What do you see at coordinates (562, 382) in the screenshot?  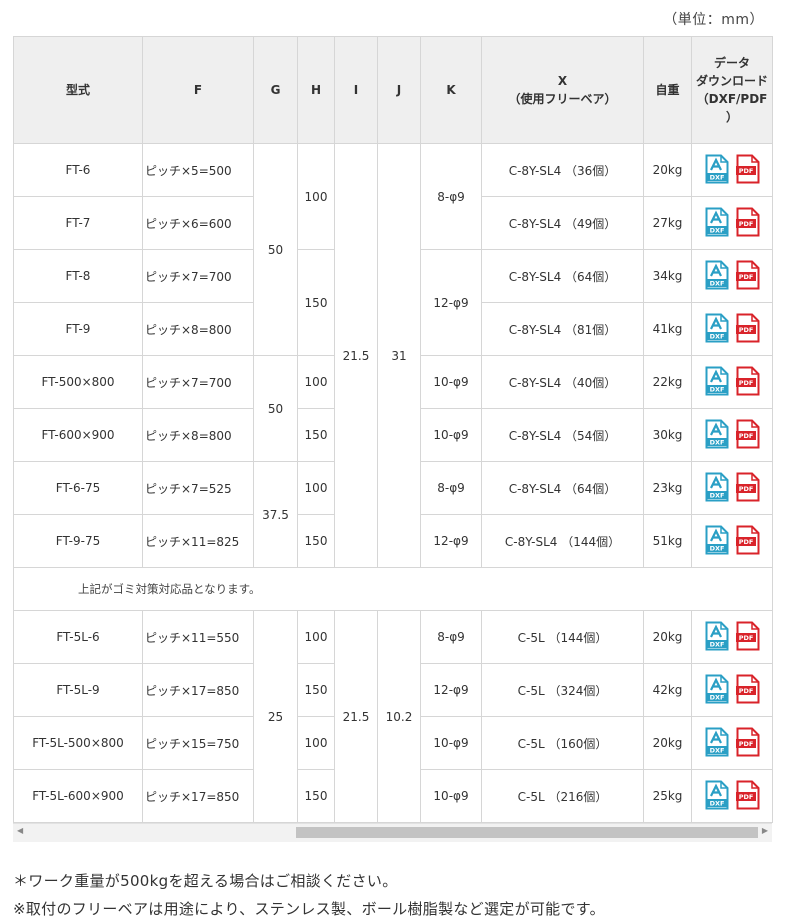 I see `cell-x: C-8Y-SL4 （40個）` at bounding box center [562, 382].